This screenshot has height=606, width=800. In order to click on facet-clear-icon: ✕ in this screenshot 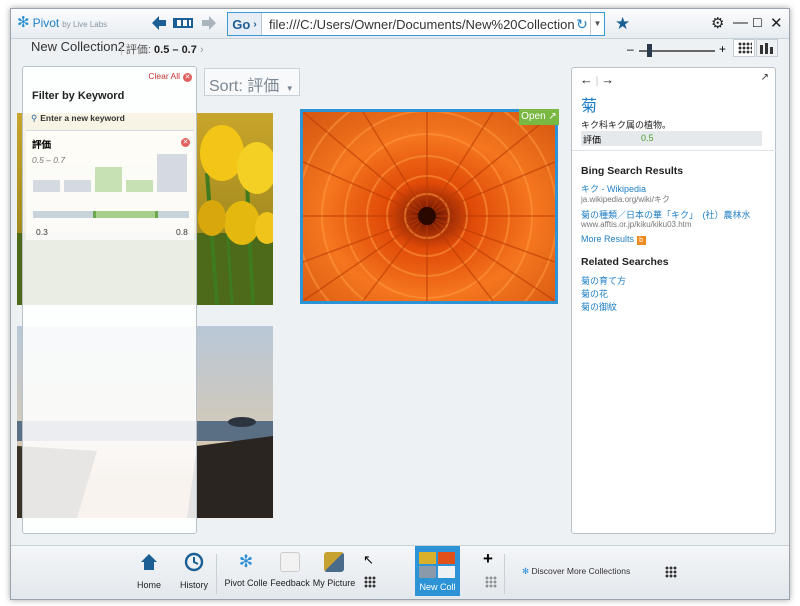, I will do `click(185, 142)`.